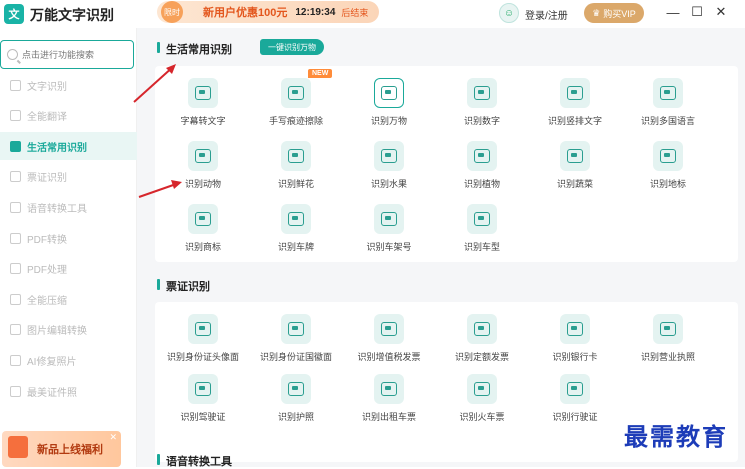 Image resolution: width=745 pixels, height=469 pixels. Describe the element at coordinates (295, 121) in the screenshot. I see `tool-label: 手写痕迹擦除` at that location.